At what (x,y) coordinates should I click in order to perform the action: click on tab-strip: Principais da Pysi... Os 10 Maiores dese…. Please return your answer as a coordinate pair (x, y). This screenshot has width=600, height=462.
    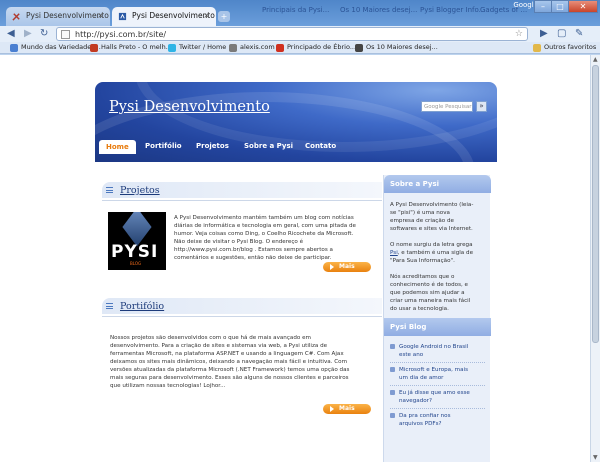
    Looking at the image, I should click on (300, 13).